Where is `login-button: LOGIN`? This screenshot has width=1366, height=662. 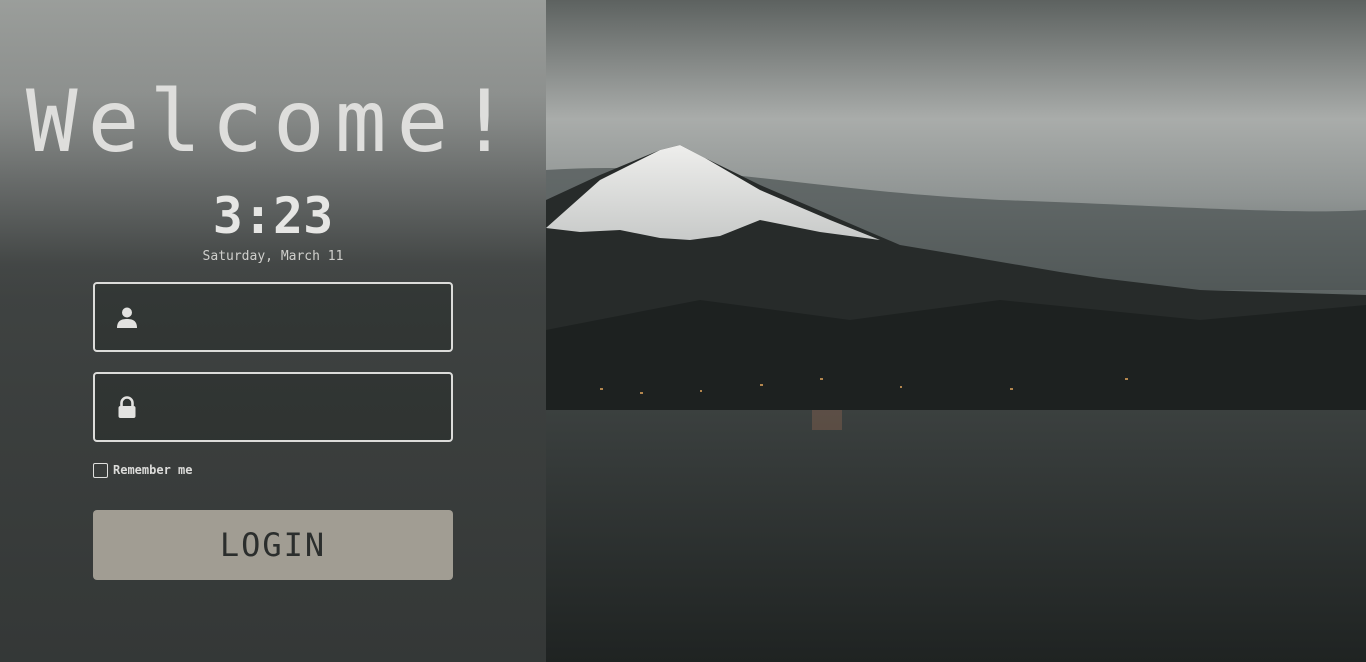
login-button: LOGIN is located at coordinates (273, 545).